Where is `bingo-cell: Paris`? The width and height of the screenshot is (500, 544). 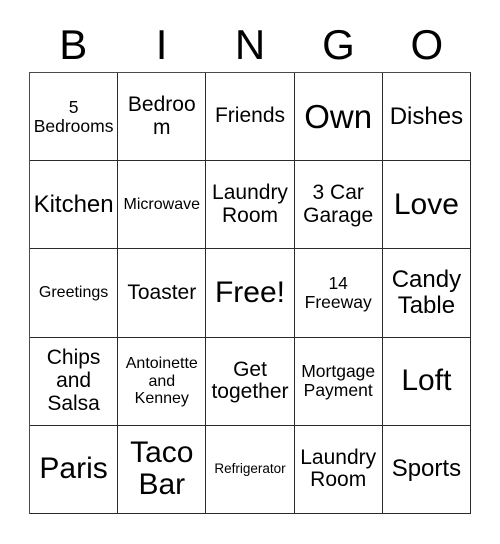
bingo-cell: Paris is located at coordinates (74, 469).